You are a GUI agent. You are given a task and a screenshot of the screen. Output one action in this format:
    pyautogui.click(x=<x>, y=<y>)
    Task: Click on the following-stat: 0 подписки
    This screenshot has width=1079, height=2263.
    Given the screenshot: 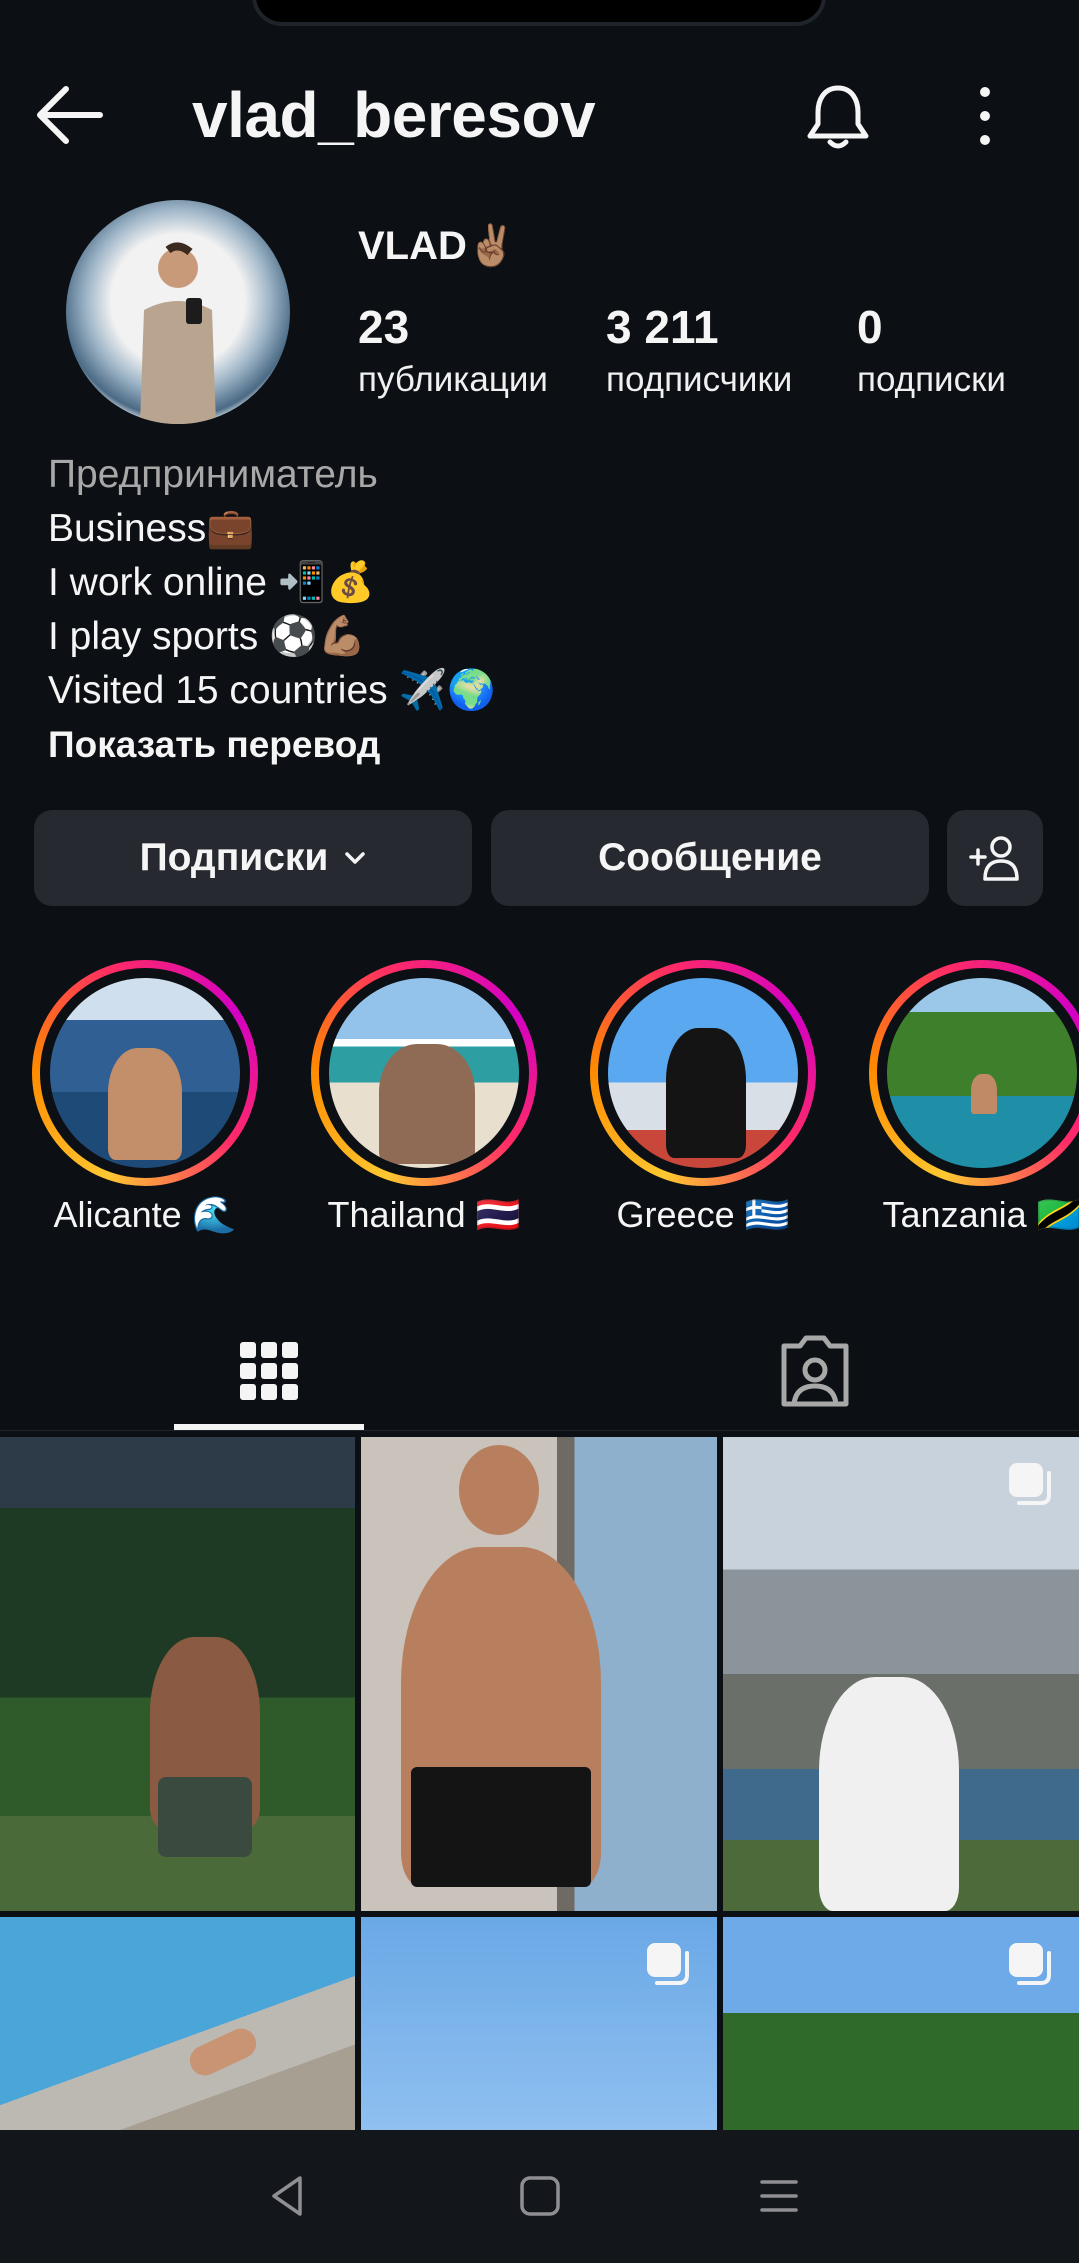 What is the action you would take?
    pyautogui.click(x=931, y=350)
    